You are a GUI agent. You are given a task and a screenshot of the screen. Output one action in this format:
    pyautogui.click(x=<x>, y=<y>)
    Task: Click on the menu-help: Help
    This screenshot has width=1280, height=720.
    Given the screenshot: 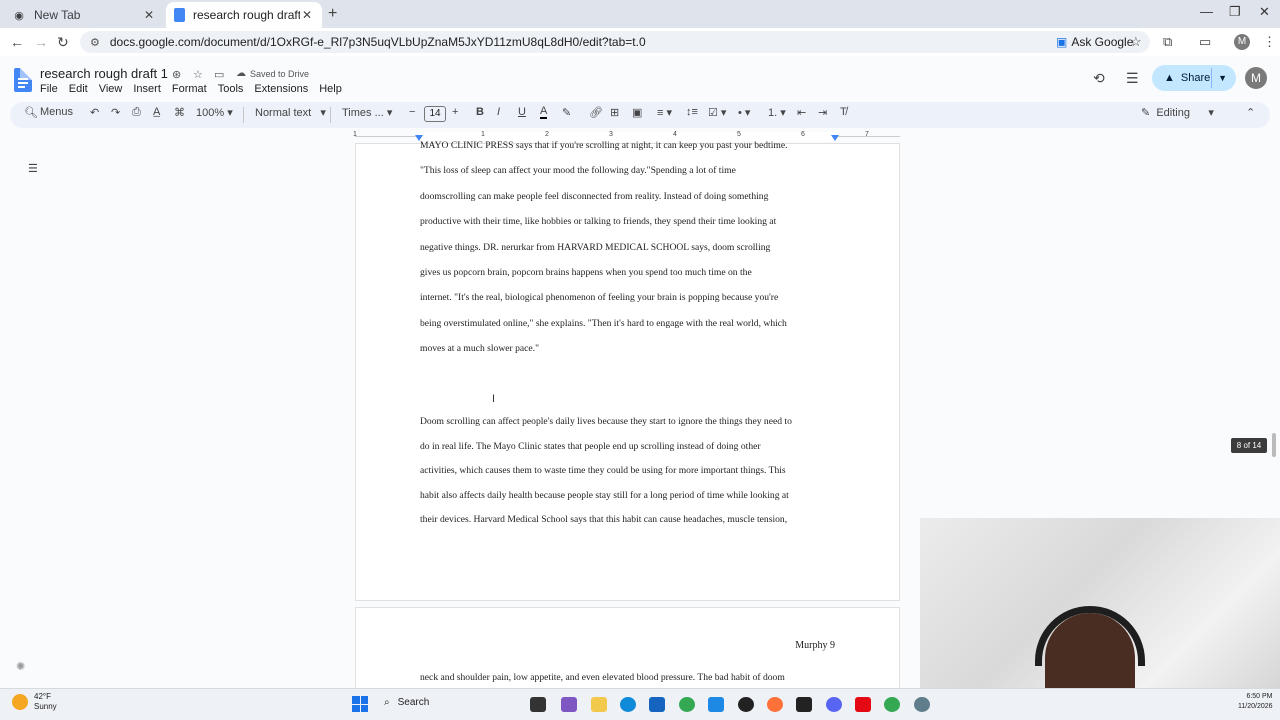 What is the action you would take?
    pyautogui.click(x=330, y=89)
    